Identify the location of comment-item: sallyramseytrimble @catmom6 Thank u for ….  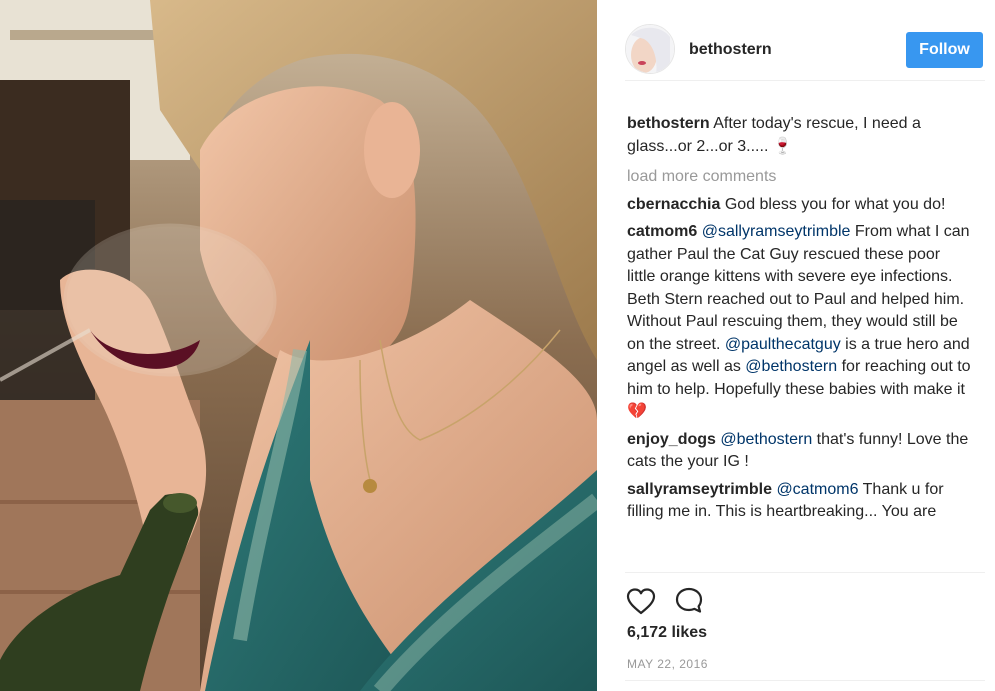
(799, 501).